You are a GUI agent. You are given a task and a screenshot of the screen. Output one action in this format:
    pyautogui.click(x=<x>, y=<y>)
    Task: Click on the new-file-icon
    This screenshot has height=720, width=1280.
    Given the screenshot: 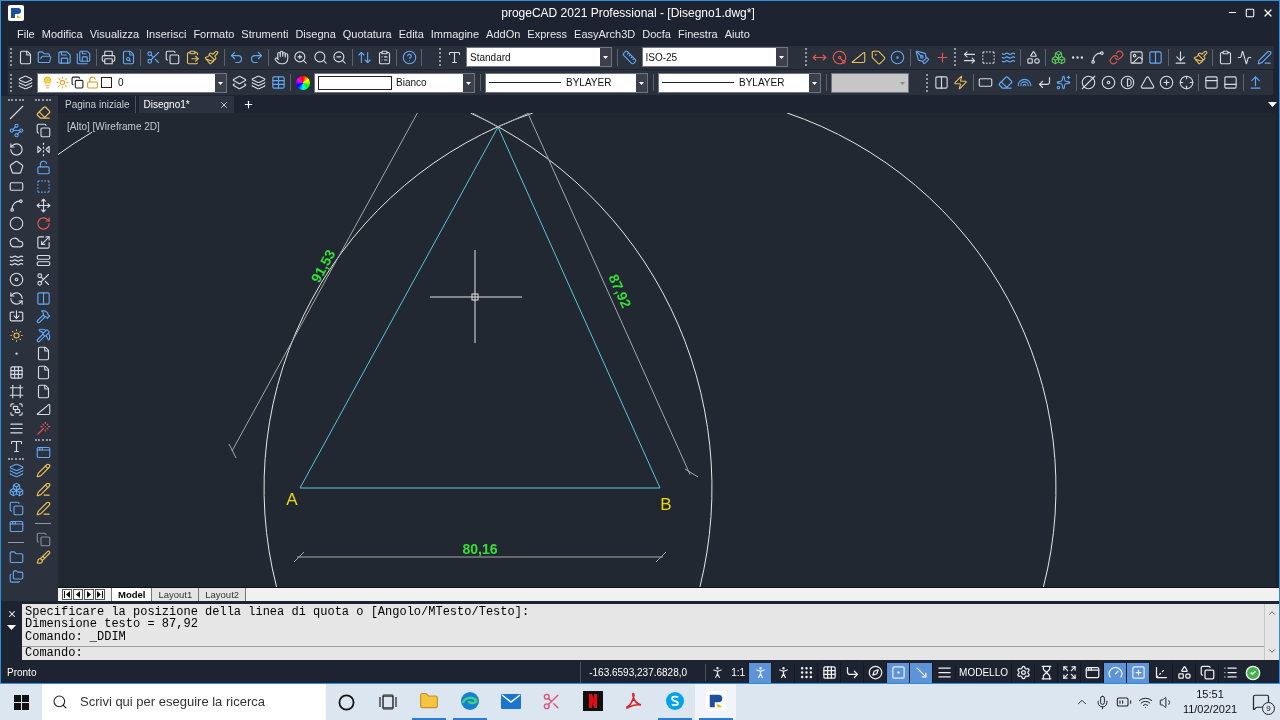 What is the action you would take?
    pyautogui.click(x=25, y=57)
    